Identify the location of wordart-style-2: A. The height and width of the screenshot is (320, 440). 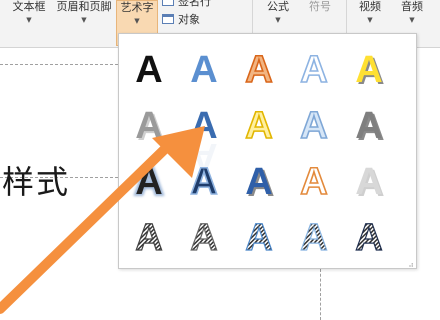
(203, 70).